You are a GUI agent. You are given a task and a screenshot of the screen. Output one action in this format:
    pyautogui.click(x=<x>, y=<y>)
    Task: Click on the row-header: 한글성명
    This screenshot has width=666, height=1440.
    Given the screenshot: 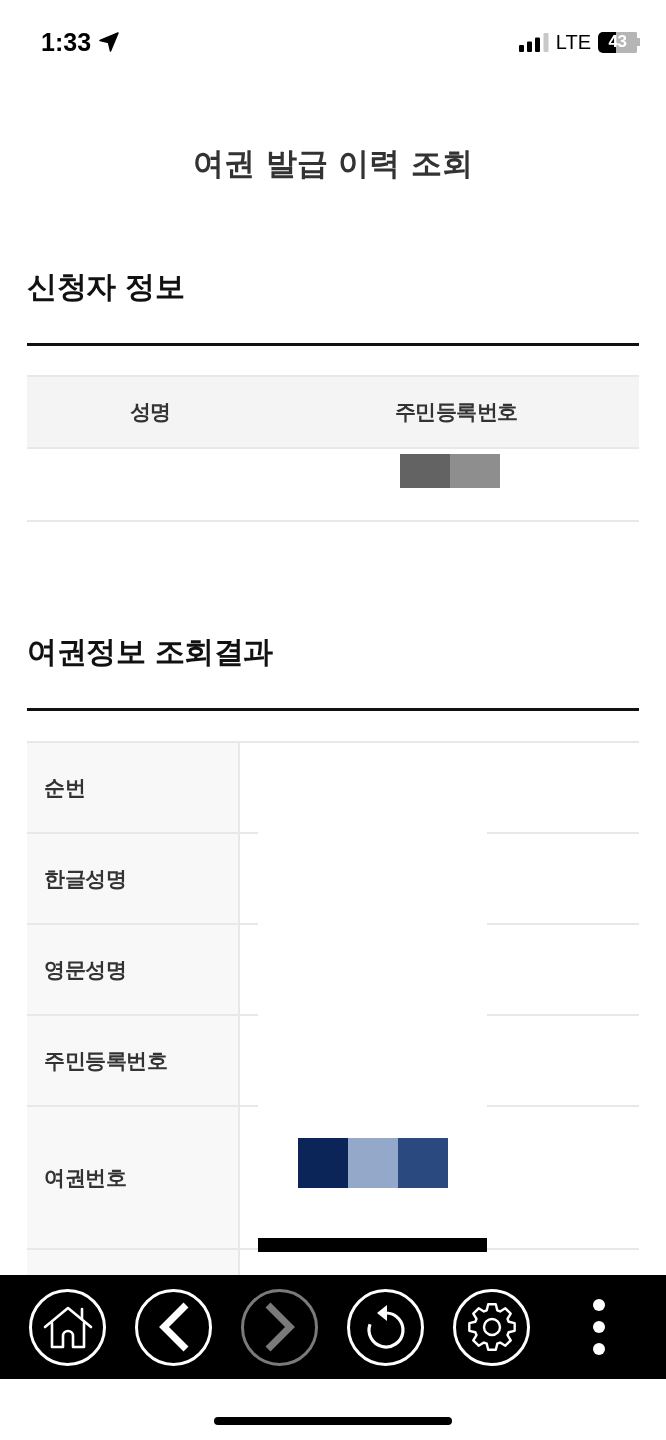 What is the action you would take?
    pyautogui.click(x=133, y=877)
    